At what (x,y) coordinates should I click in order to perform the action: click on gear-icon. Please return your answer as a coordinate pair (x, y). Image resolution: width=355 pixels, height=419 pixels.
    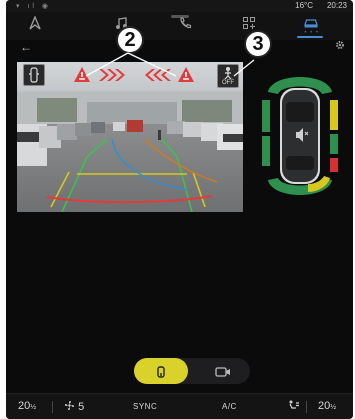
    Looking at the image, I should click on (340, 46).